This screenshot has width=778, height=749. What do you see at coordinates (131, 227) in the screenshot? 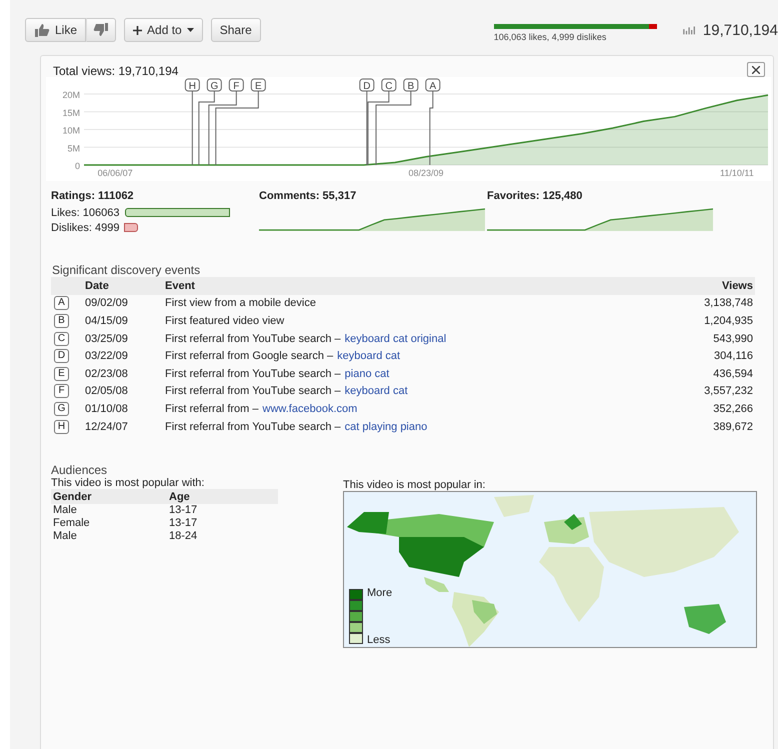
I see `dislikes-bar` at bounding box center [131, 227].